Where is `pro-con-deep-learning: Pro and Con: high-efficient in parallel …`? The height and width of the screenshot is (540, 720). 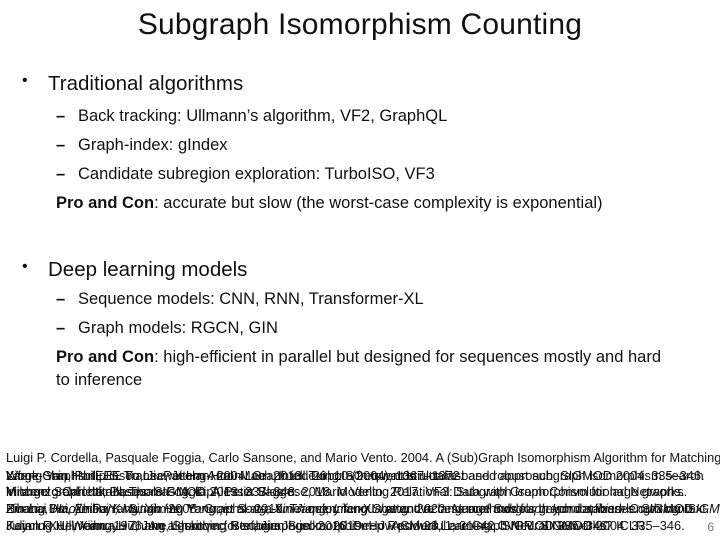
pro-con-deep-learning: Pro and Con: high-efficient in parallel … is located at coordinates (366, 369).